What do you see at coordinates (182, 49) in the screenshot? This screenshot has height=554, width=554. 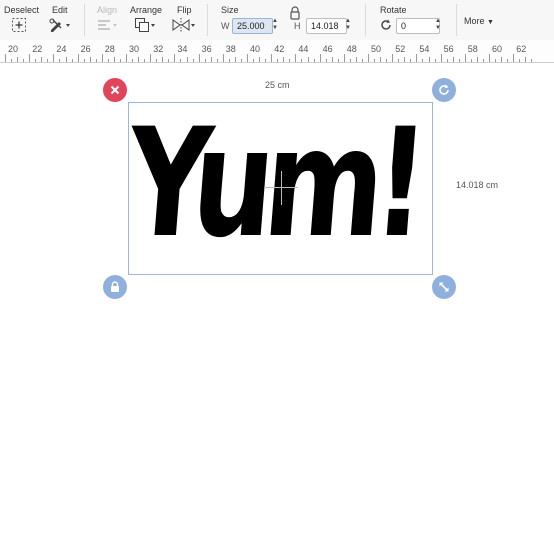 I see `ruler-label: 34` at bounding box center [182, 49].